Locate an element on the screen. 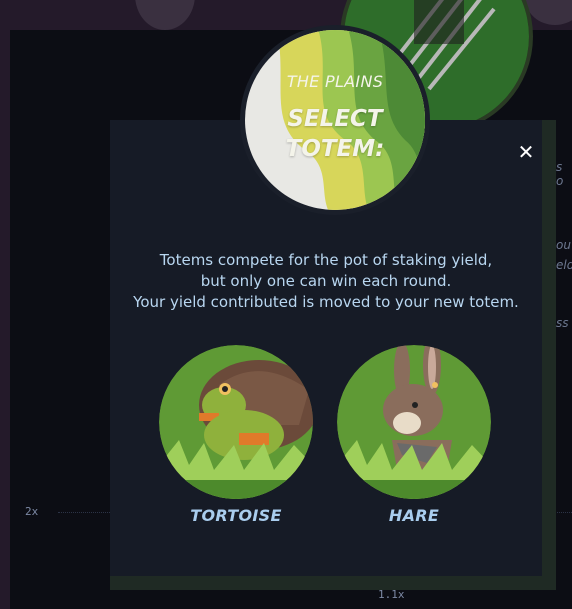 The image size is (572, 609). background-partial-text: ss is located at coordinates (562, 323).